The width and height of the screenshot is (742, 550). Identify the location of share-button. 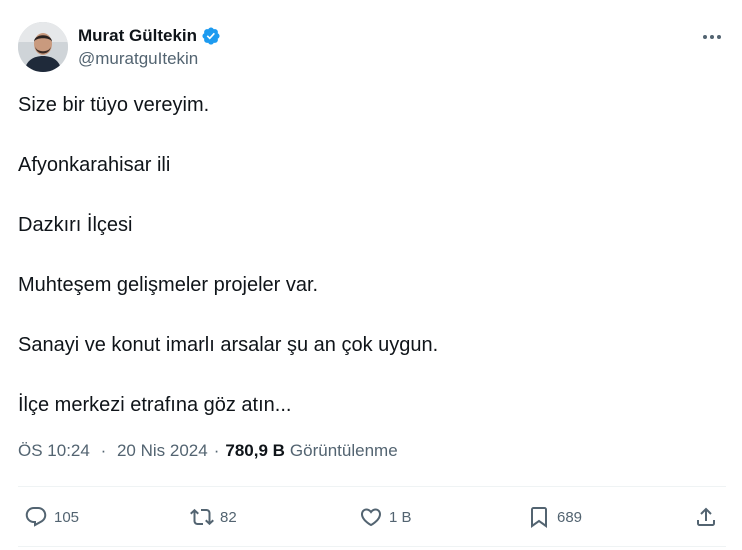
(706, 517).